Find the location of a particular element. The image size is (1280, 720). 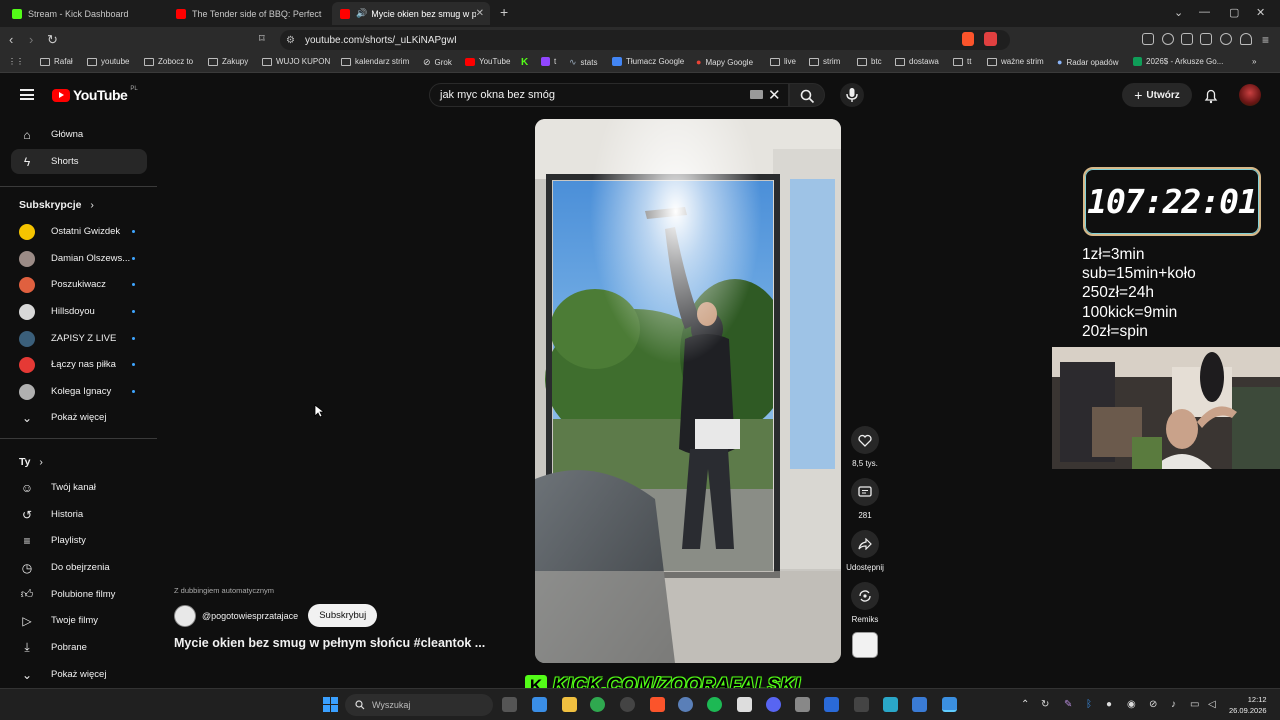

voice-search-button is located at coordinates (852, 95).